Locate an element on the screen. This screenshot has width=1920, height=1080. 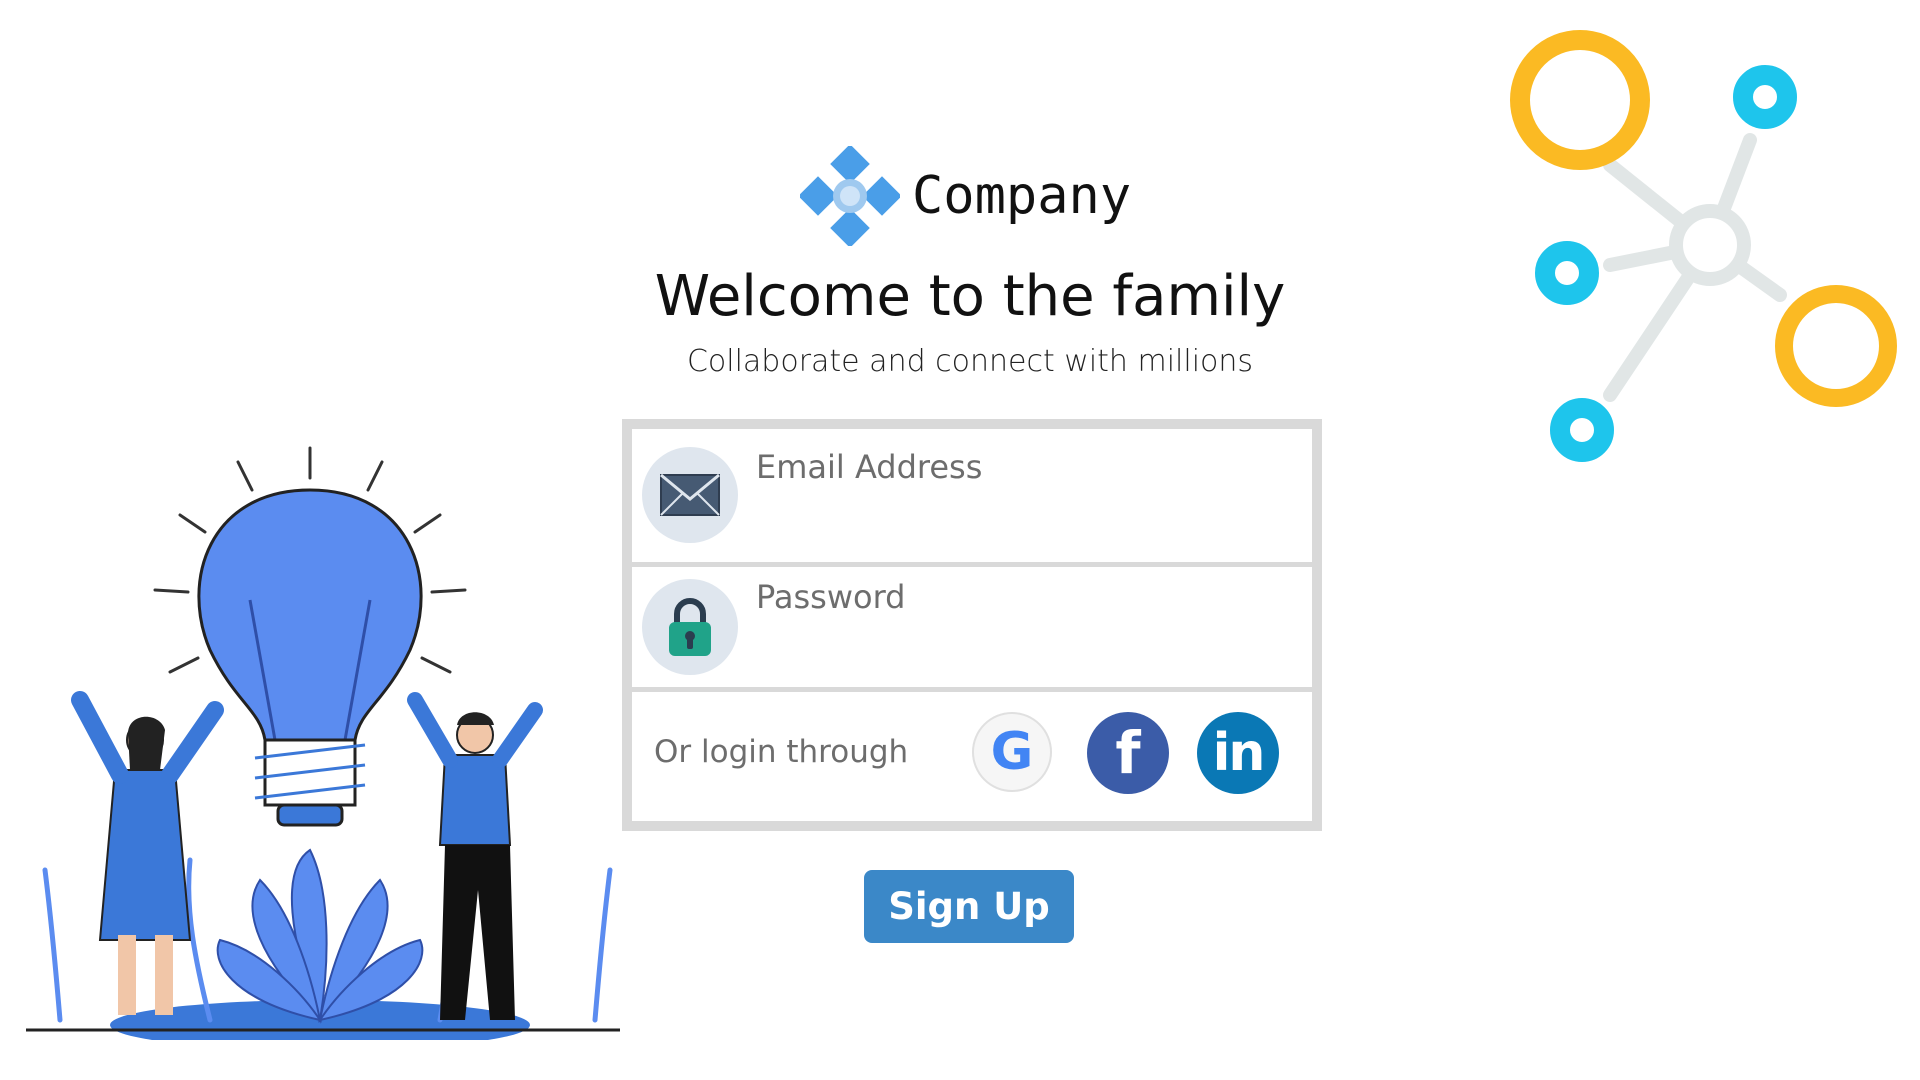
email-field is located at coordinates (1026, 467).